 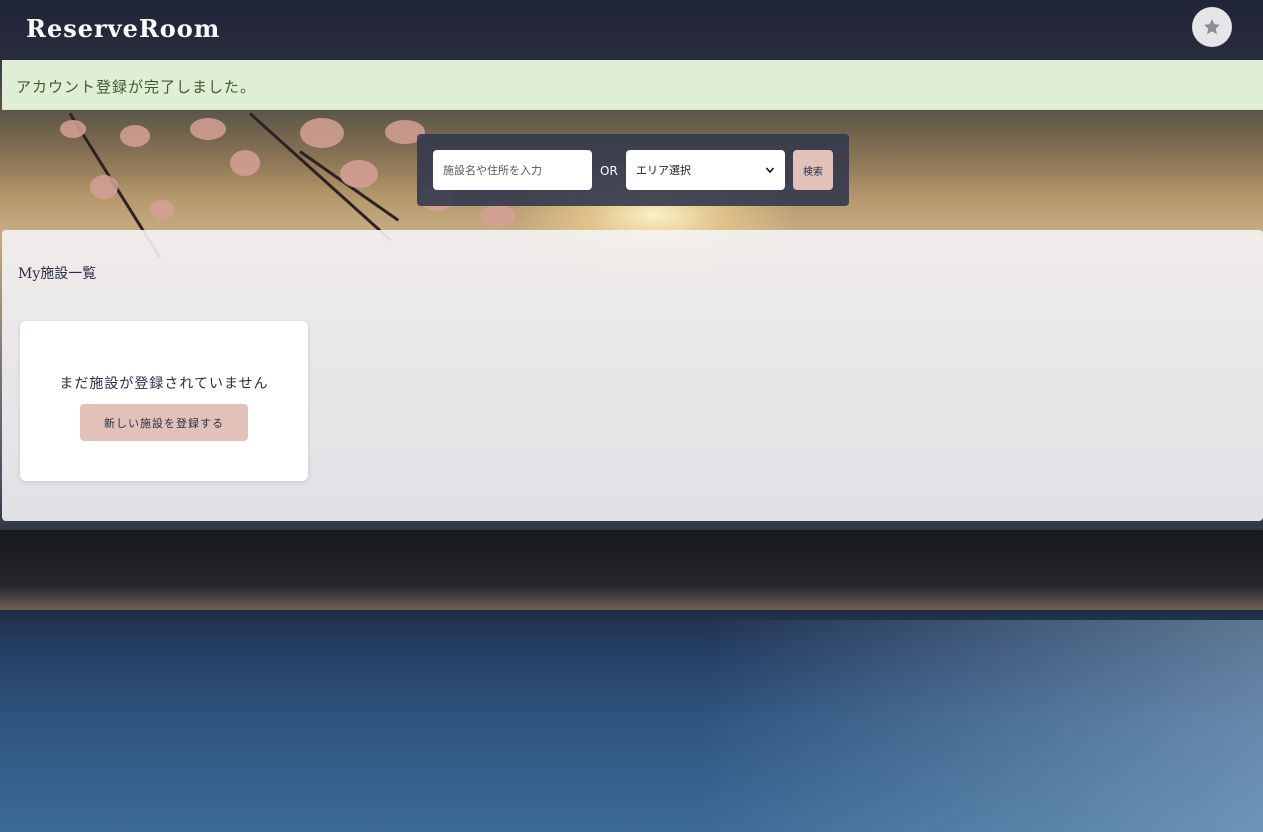 I want to click on area-select-value: エリア選択, so click(x=663, y=170).